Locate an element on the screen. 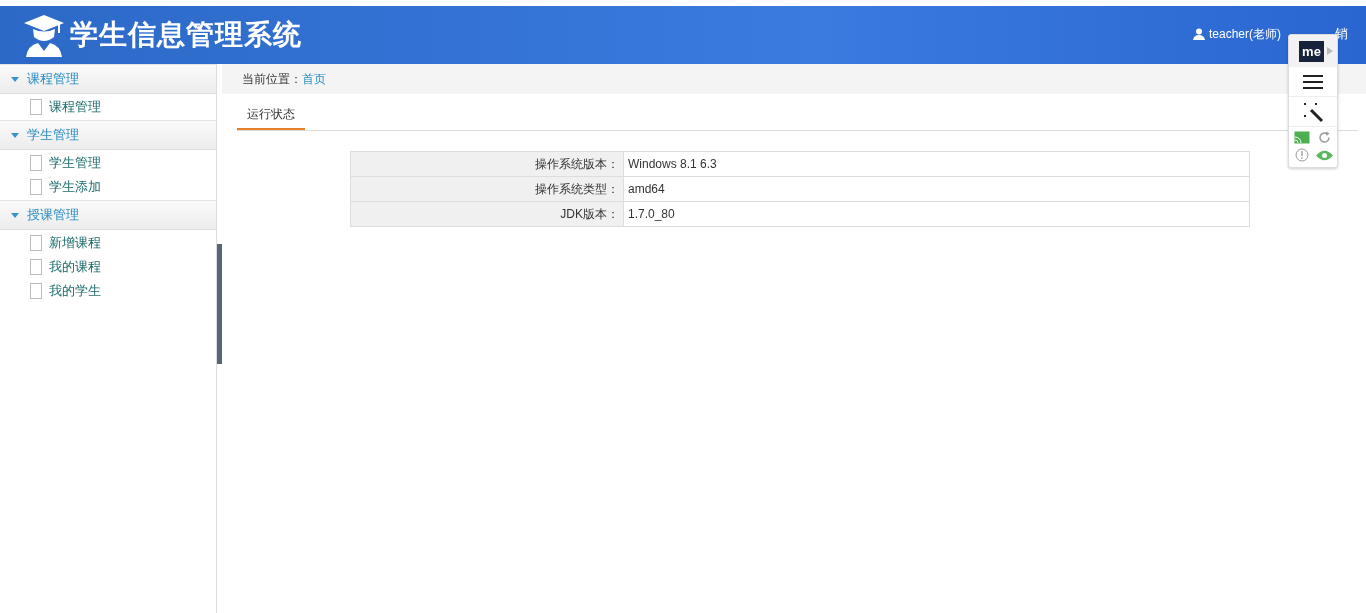  refresh-icon is located at coordinates (1324, 137).